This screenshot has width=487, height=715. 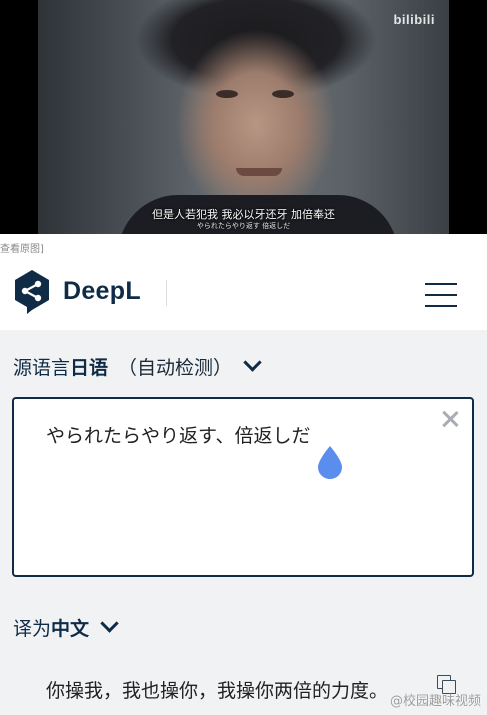 I want to click on auto-detect-label: （自动检测）, so click(x=175, y=368).